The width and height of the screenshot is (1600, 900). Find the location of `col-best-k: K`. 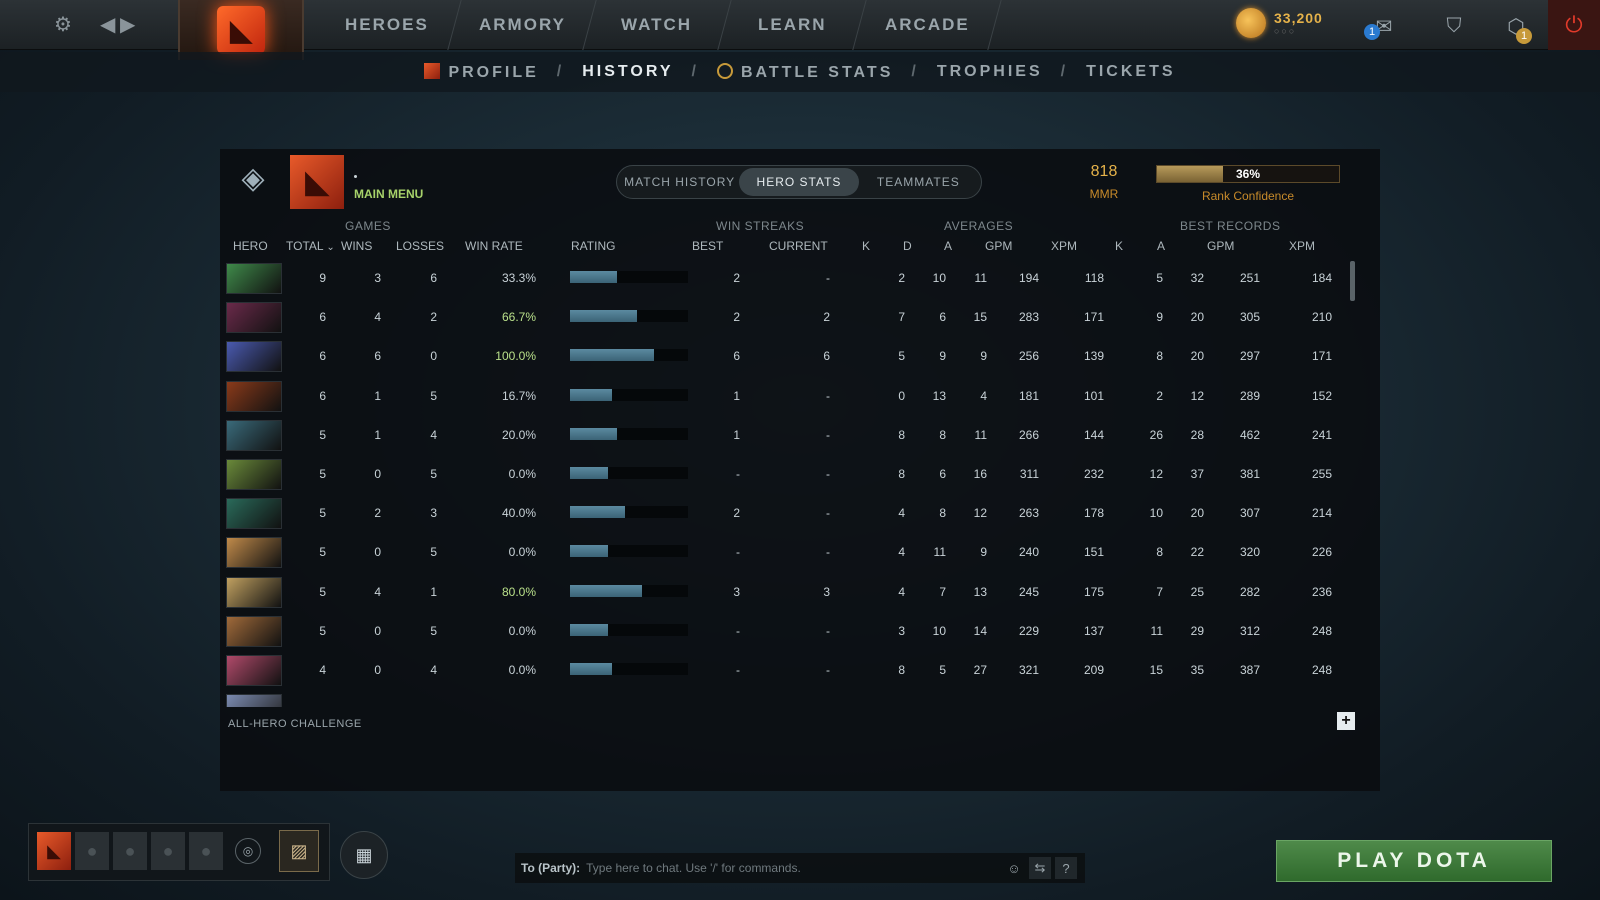

col-best-k: K is located at coordinates (1119, 246).